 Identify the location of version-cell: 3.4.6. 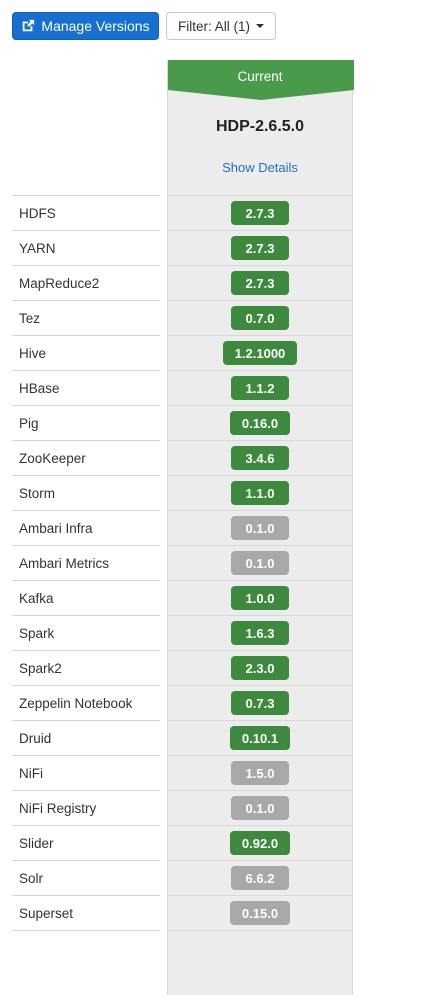
(260, 457).